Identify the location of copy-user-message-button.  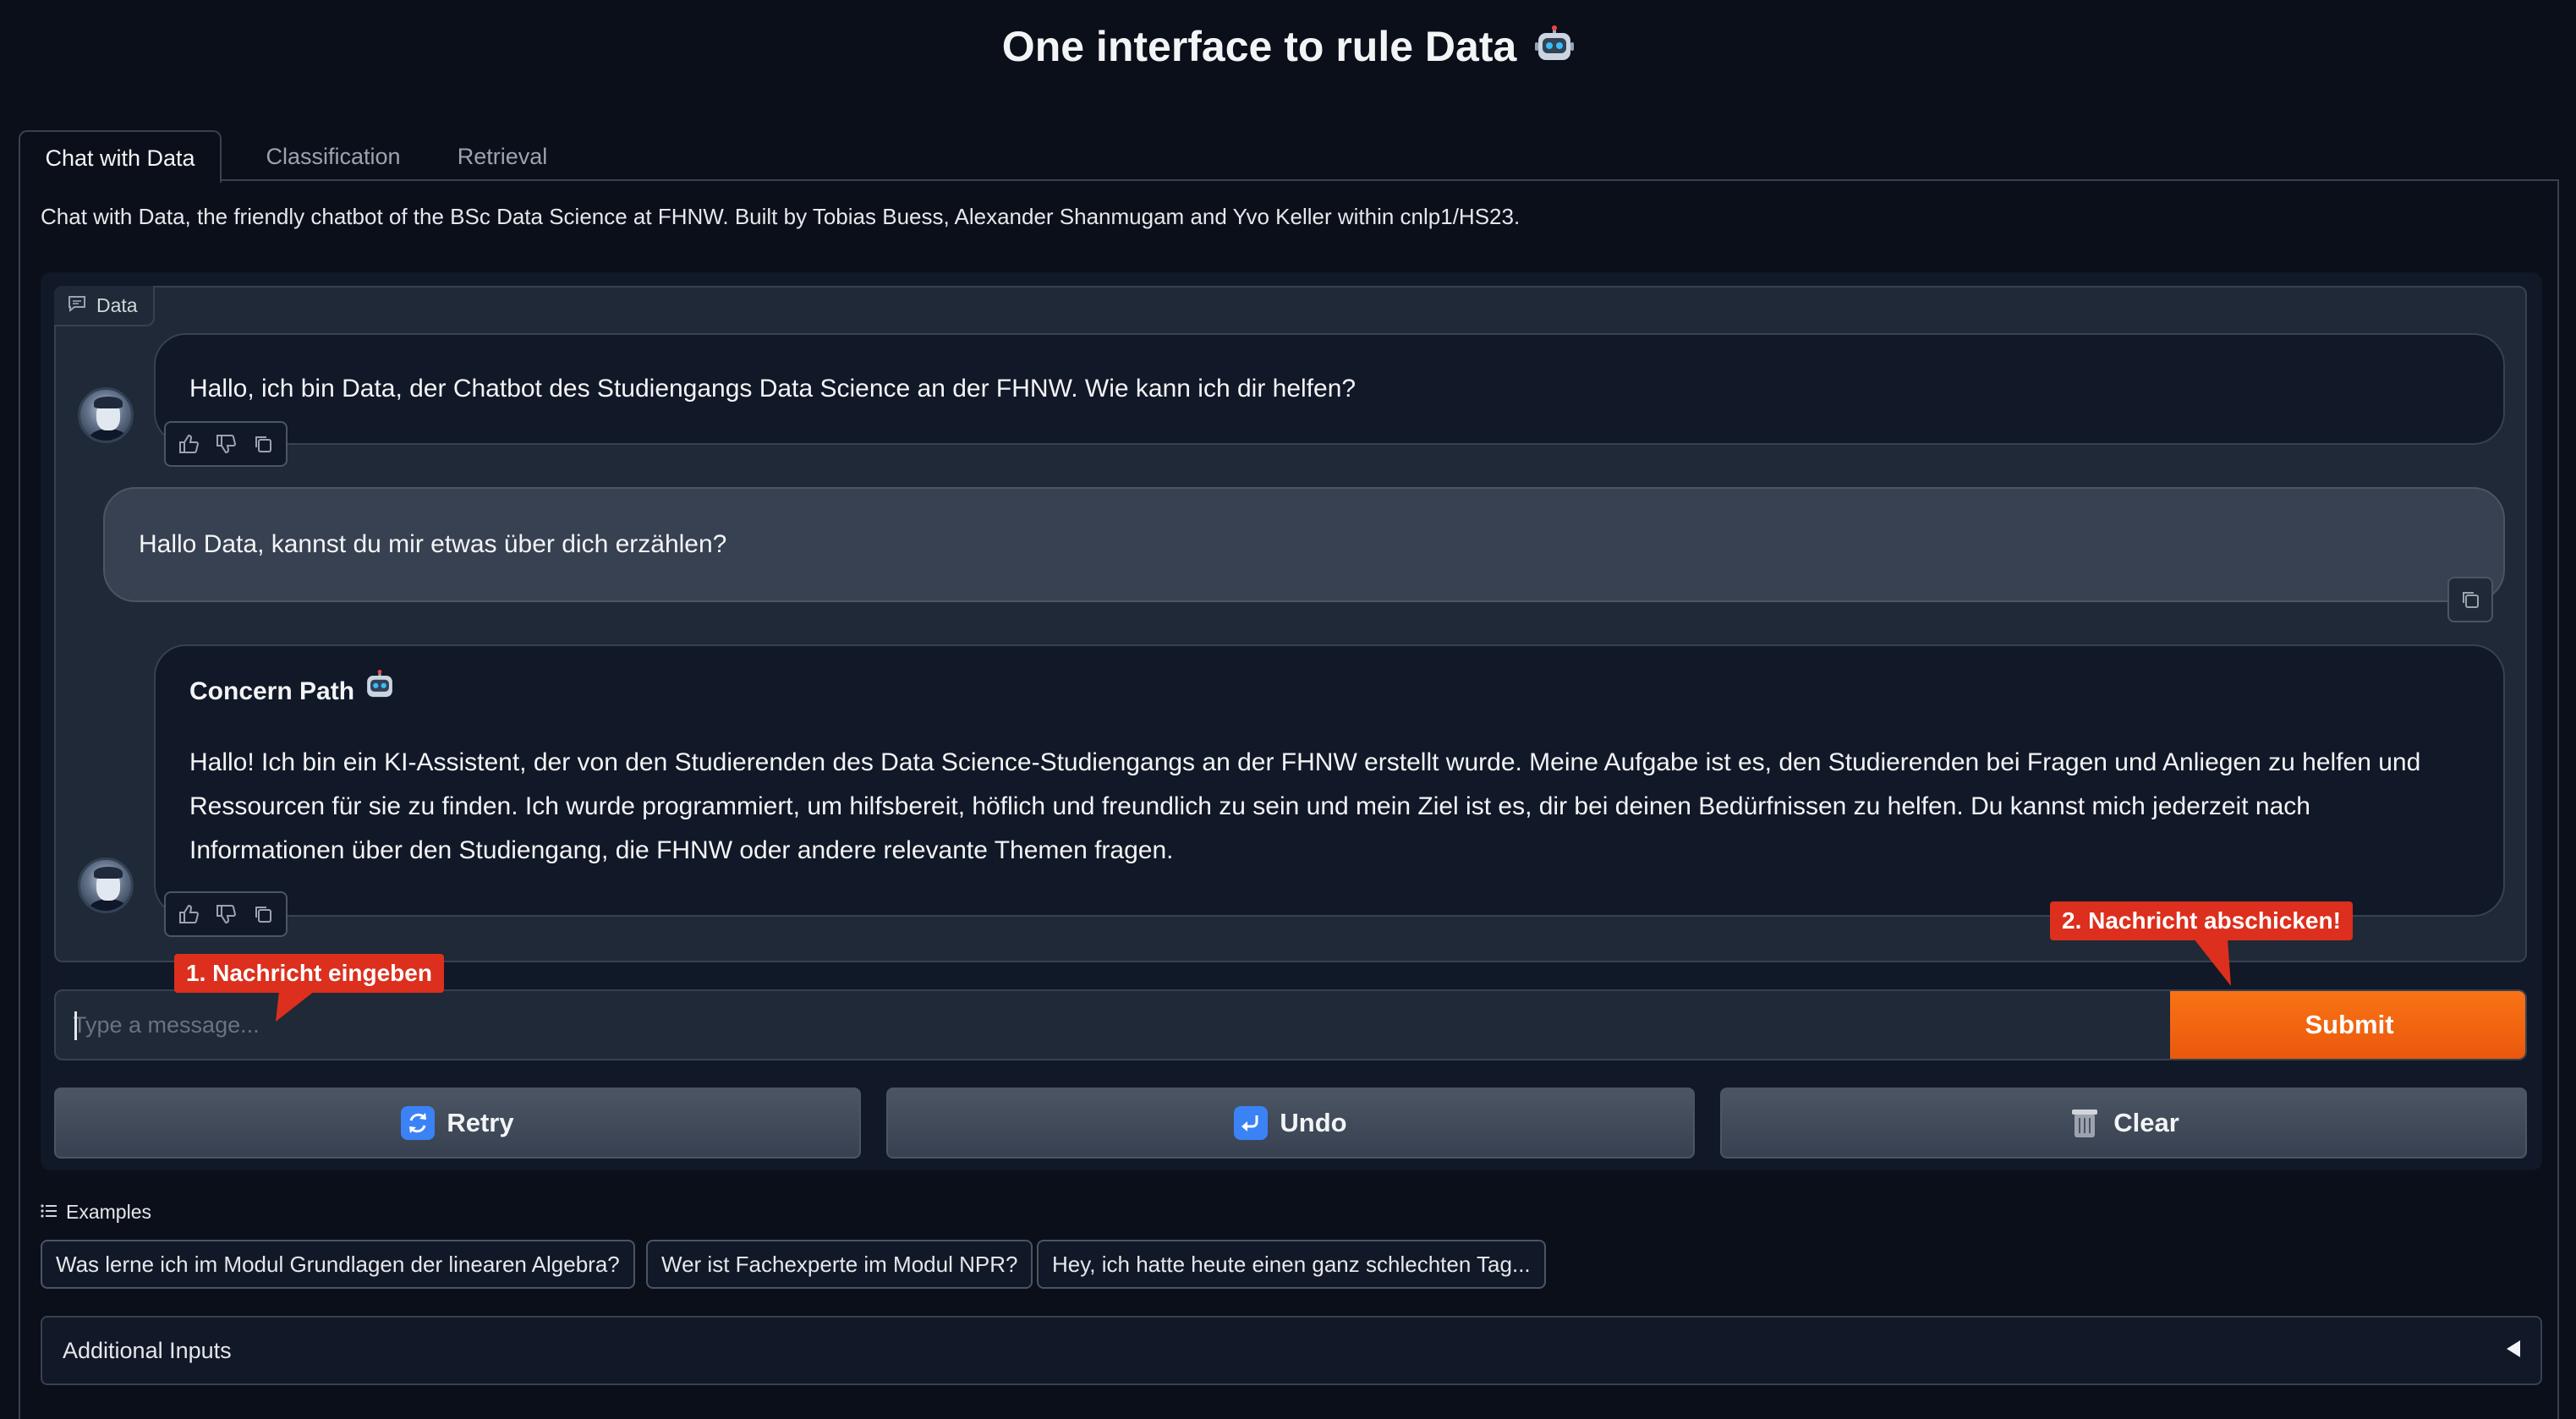
(2470, 599).